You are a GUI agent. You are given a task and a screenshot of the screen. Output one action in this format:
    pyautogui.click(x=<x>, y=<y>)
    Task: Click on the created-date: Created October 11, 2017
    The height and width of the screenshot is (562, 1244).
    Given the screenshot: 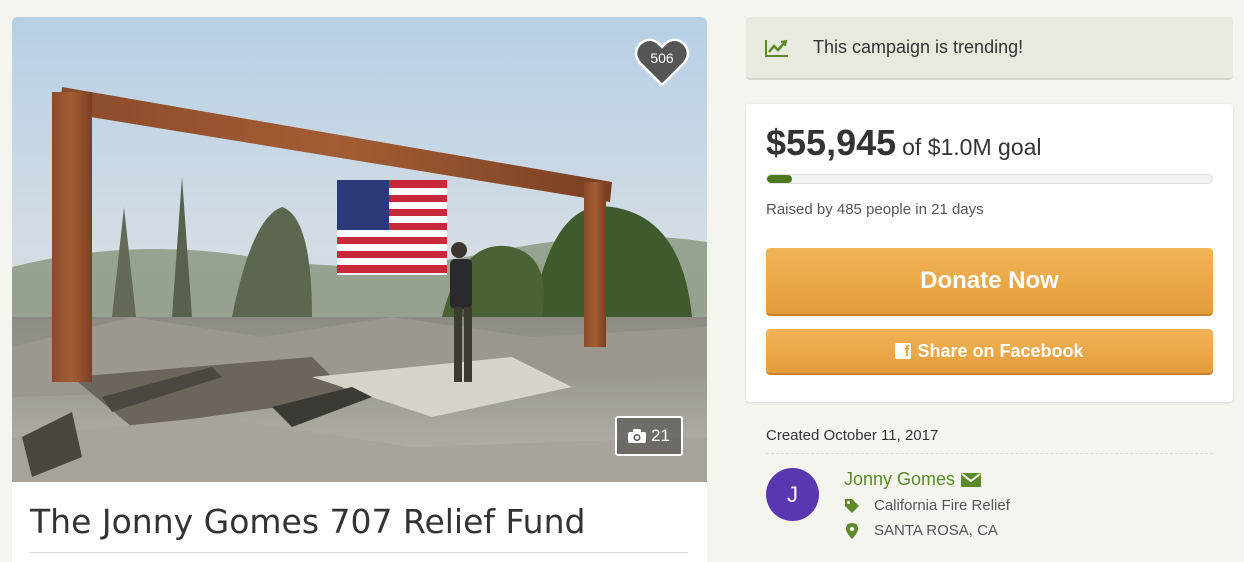 What is the action you would take?
    pyautogui.click(x=852, y=435)
    